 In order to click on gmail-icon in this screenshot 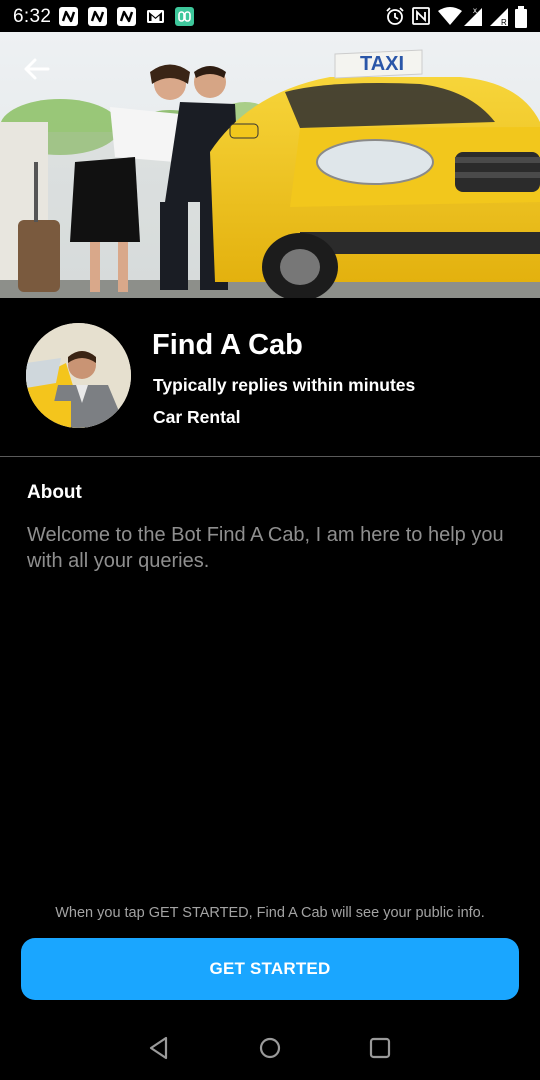, I will do `click(155, 16)`.